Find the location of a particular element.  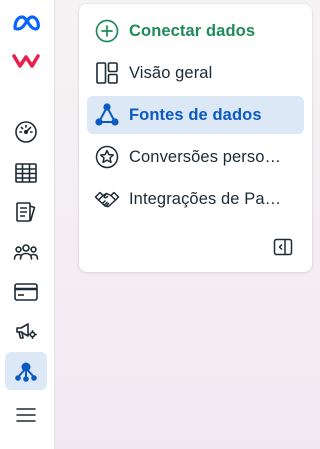

overview-layout-icon is located at coordinates (107, 73).